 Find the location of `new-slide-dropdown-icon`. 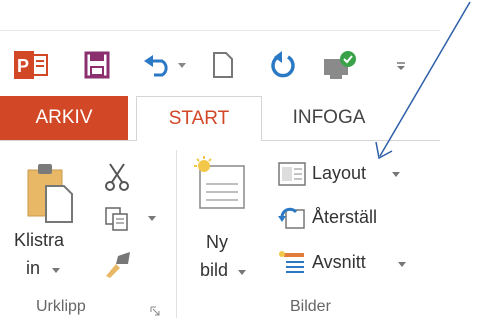

new-slide-dropdown-icon is located at coordinates (242, 273).